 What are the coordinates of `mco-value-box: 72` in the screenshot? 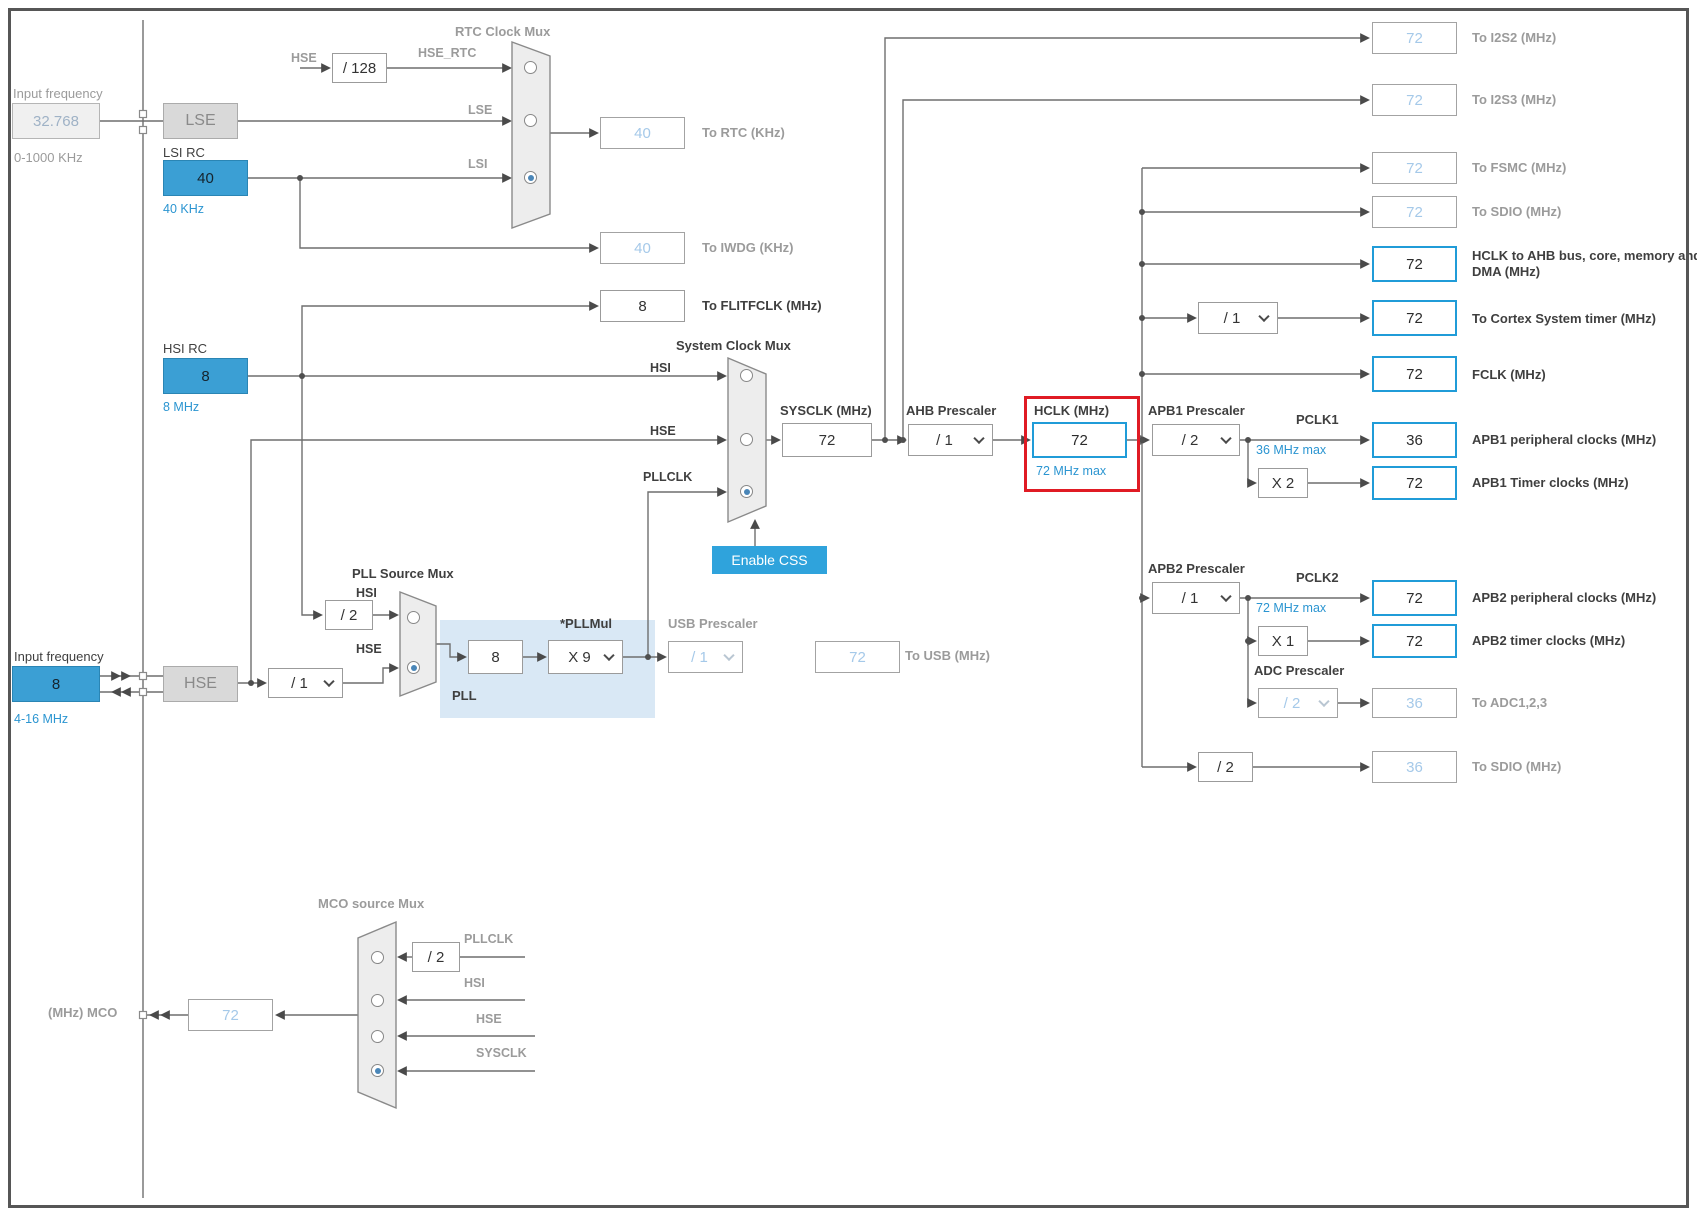 It's located at (230, 1015).